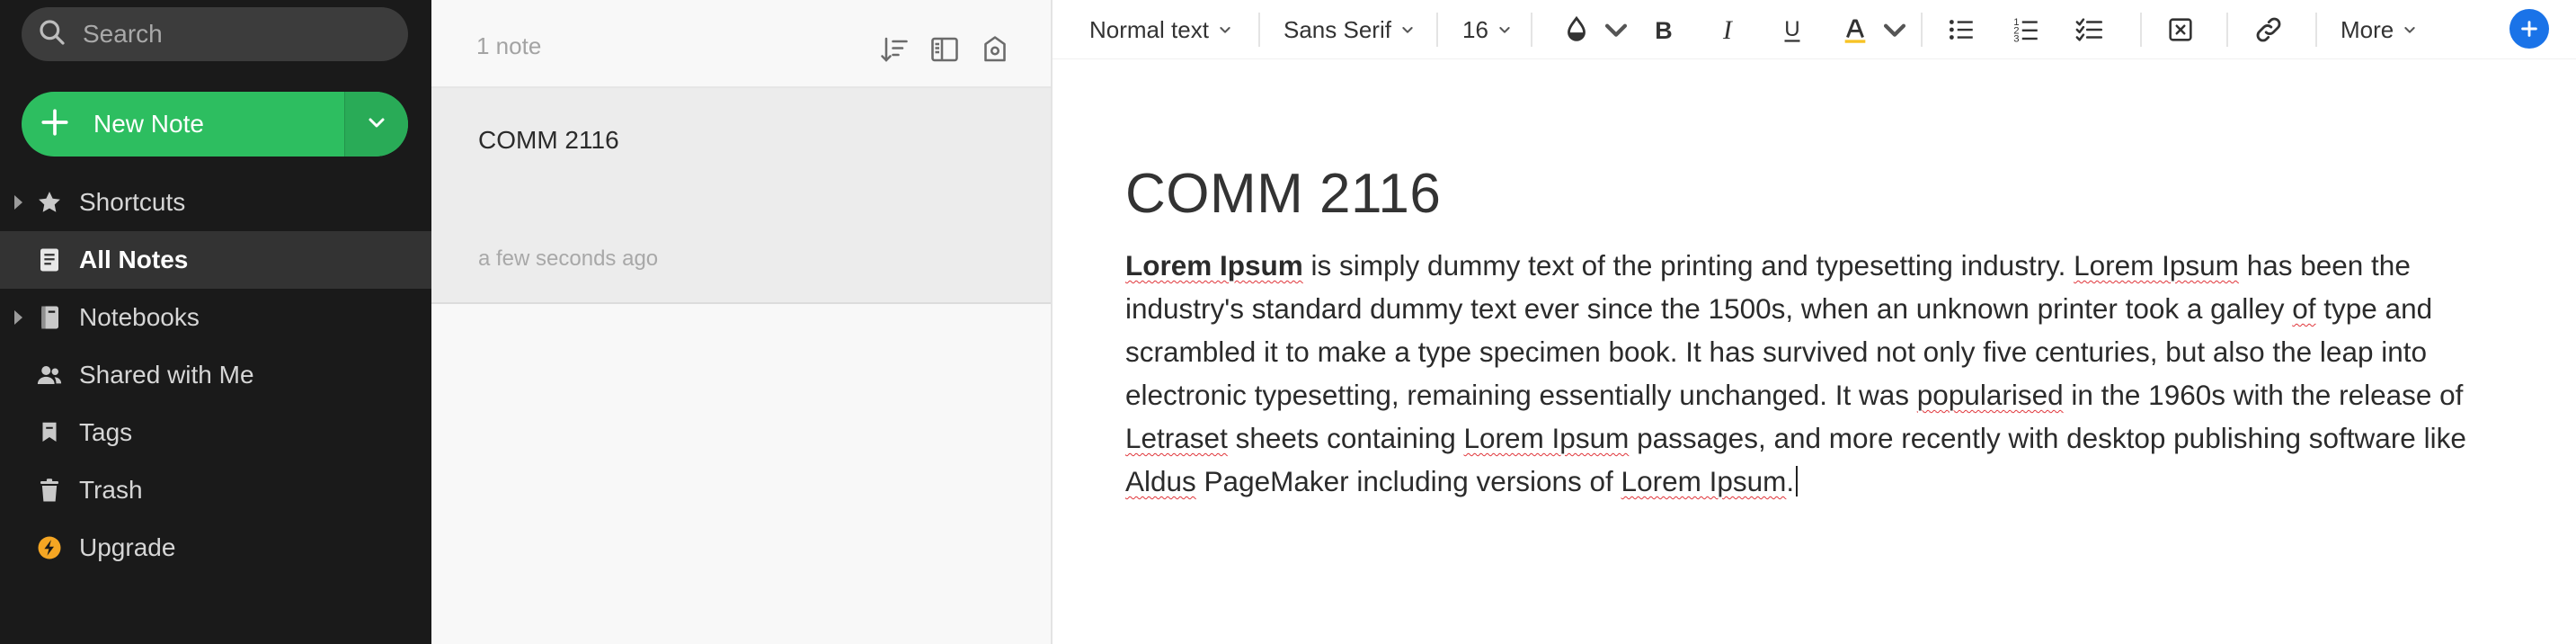 The height and width of the screenshot is (644, 2576). I want to click on font-family-value: Sans Serif, so click(1337, 29).